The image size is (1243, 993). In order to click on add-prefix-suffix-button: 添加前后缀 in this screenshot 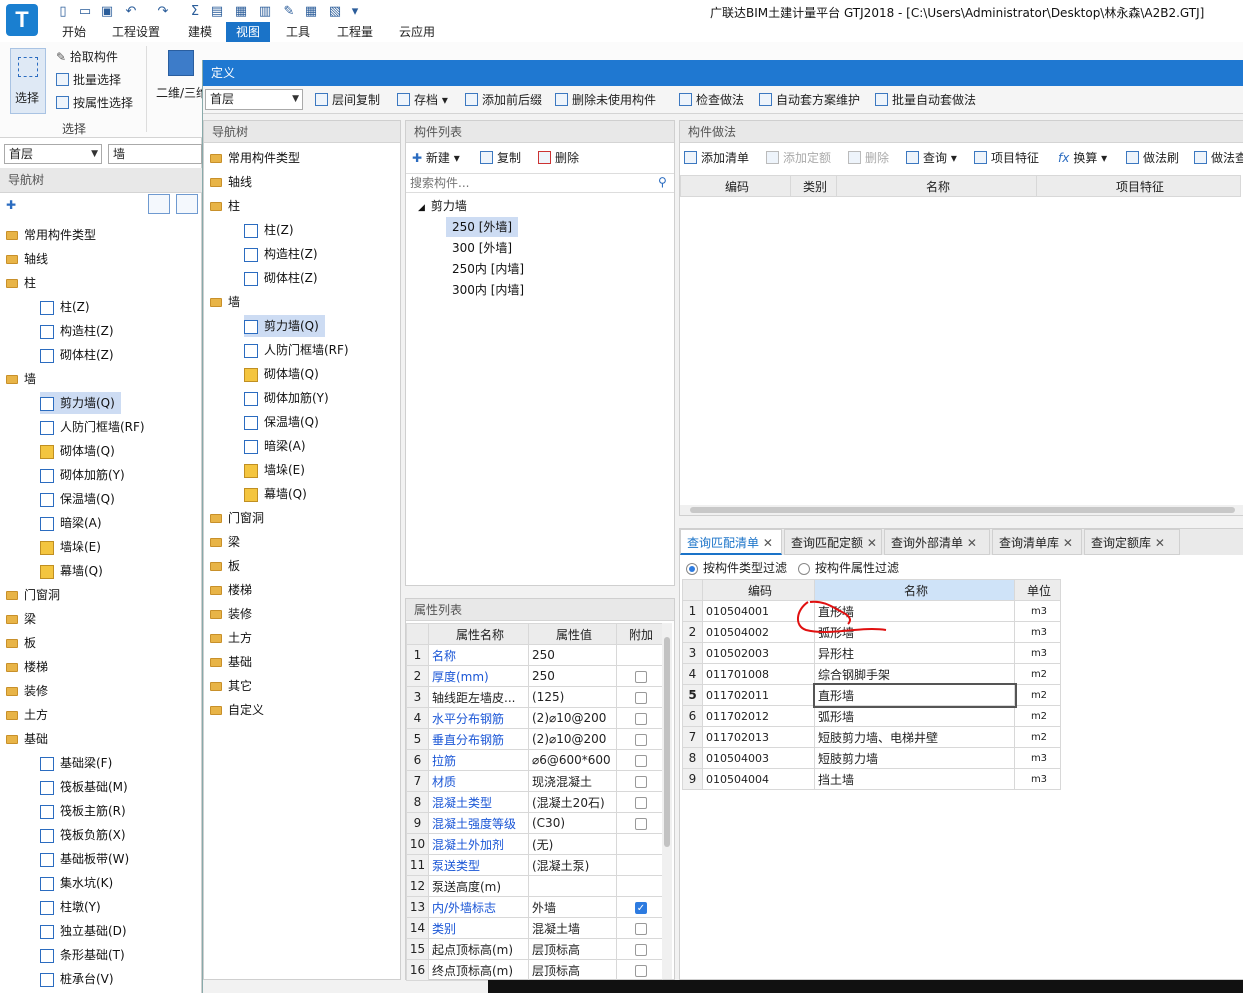, I will do `click(503, 100)`.